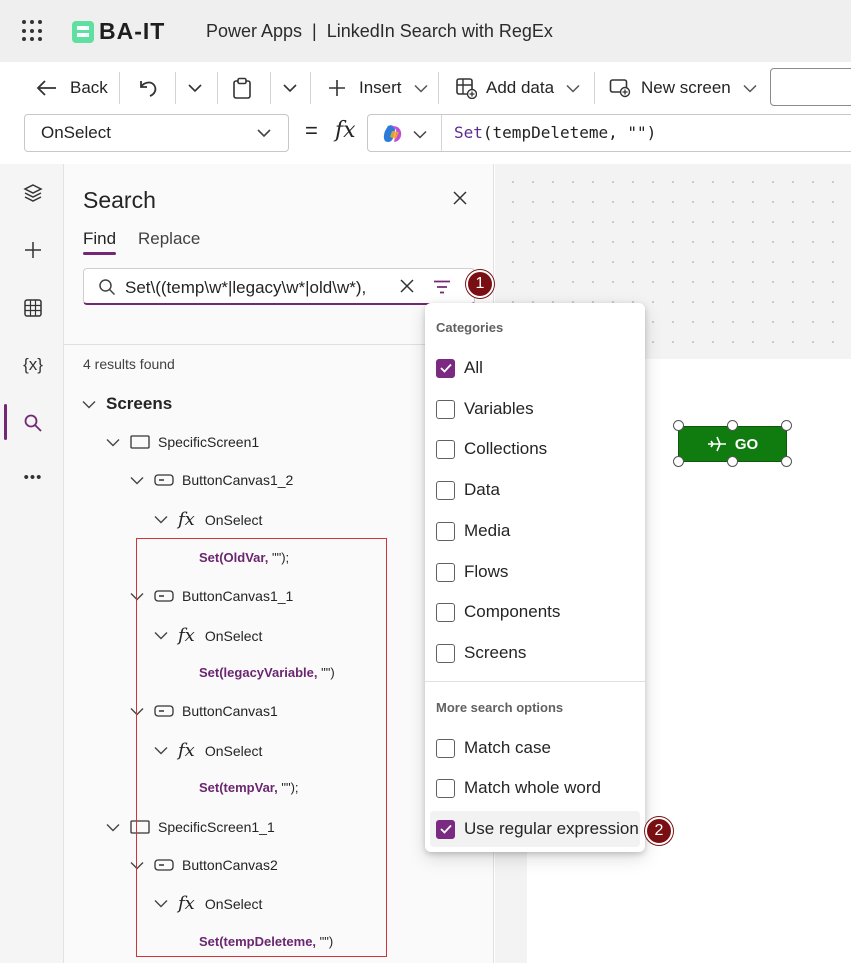 The width and height of the screenshot is (851, 969). I want to click on add-data-button: Add data, so click(517, 88).